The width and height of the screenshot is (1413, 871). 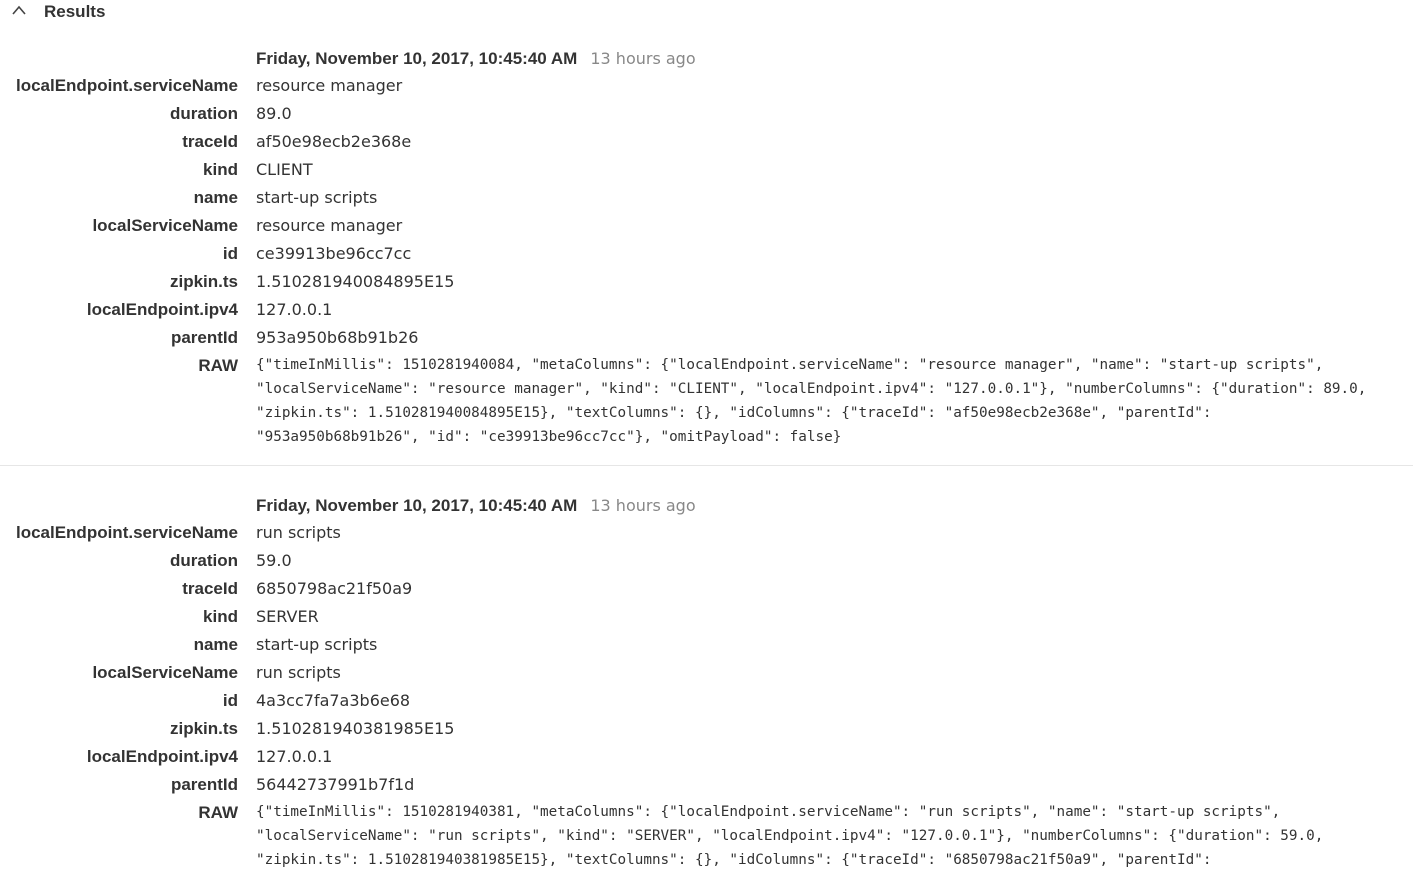 I want to click on field-row: zipkin.ts 1.510281940381985E15, so click(x=706, y=729).